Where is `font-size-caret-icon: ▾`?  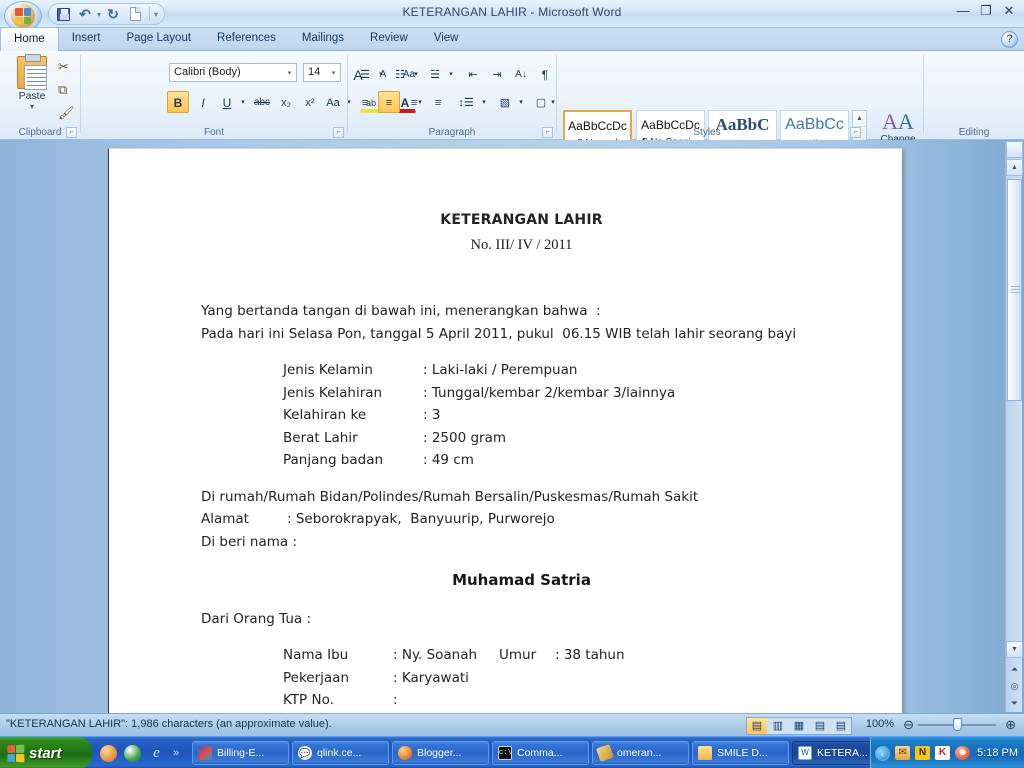 font-size-caret-icon: ▾ is located at coordinates (333, 73).